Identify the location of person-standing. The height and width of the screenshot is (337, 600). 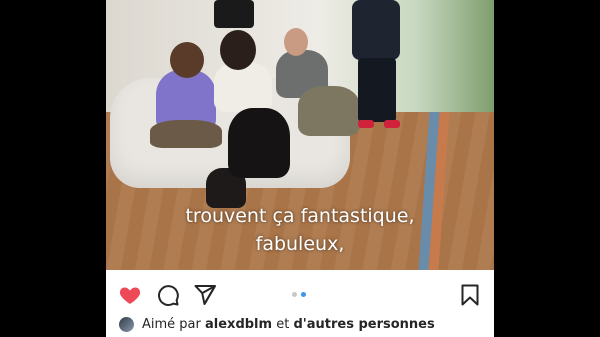
(376, 30).